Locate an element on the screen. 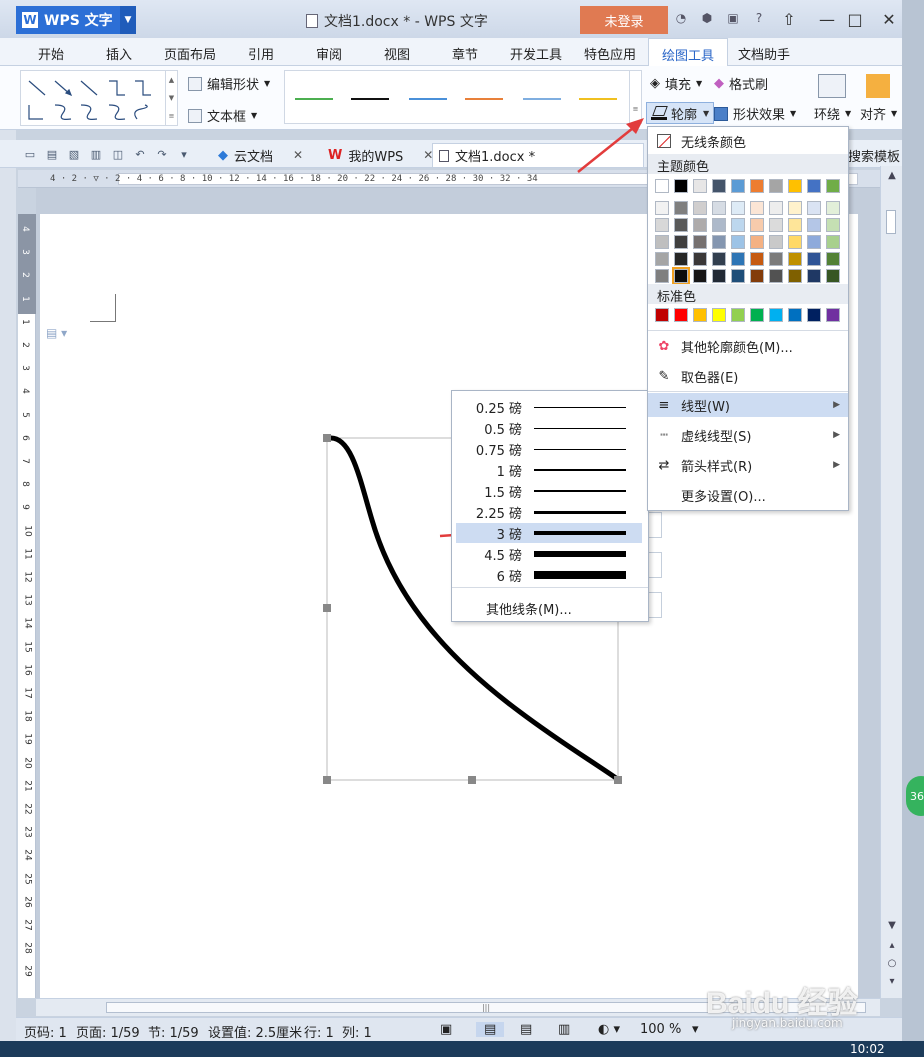 Image resolution: width=924 pixels, height=1057 pixels. line-weight-item: 3 磅 is located at coordinates (549, 533).